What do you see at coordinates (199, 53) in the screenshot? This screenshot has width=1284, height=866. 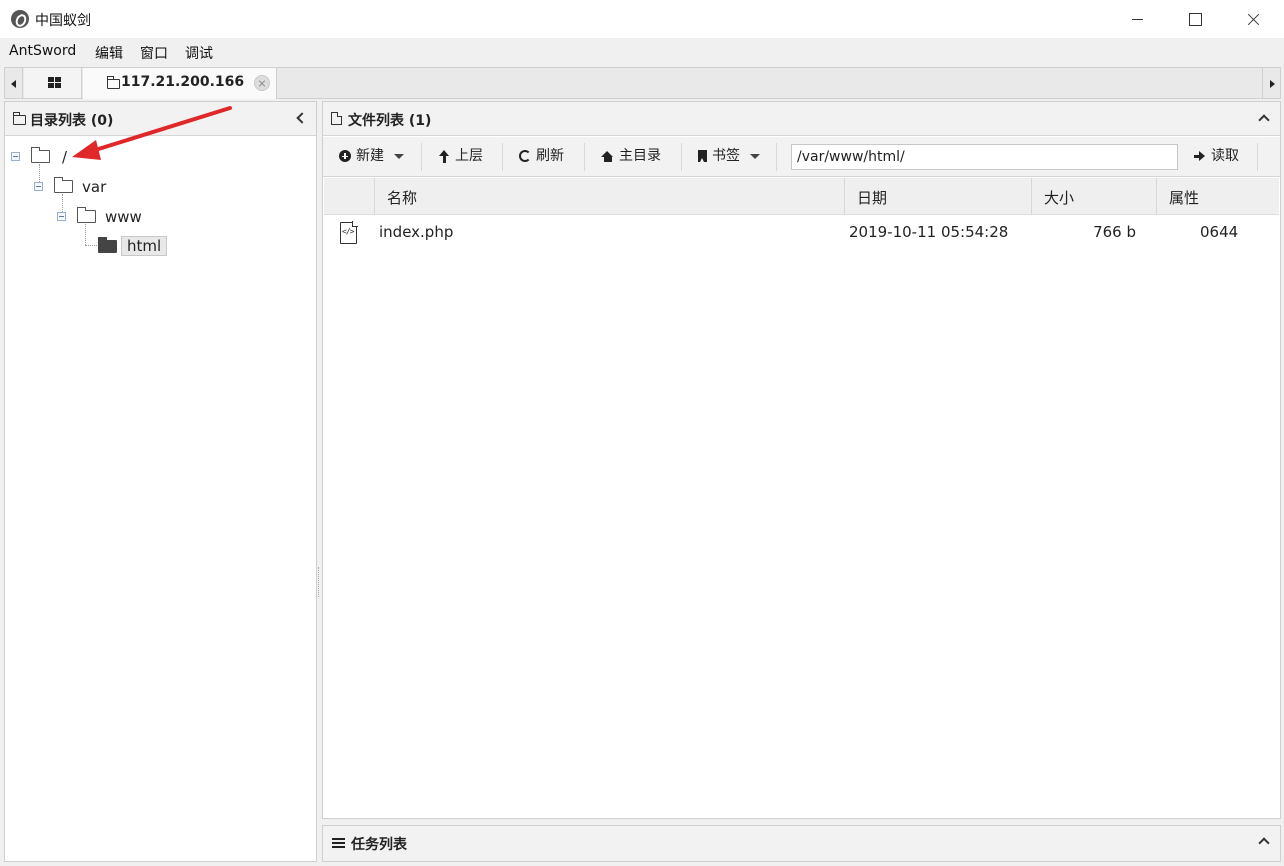 I see `menu-debug: 调试` at bounding box center [199, 53].